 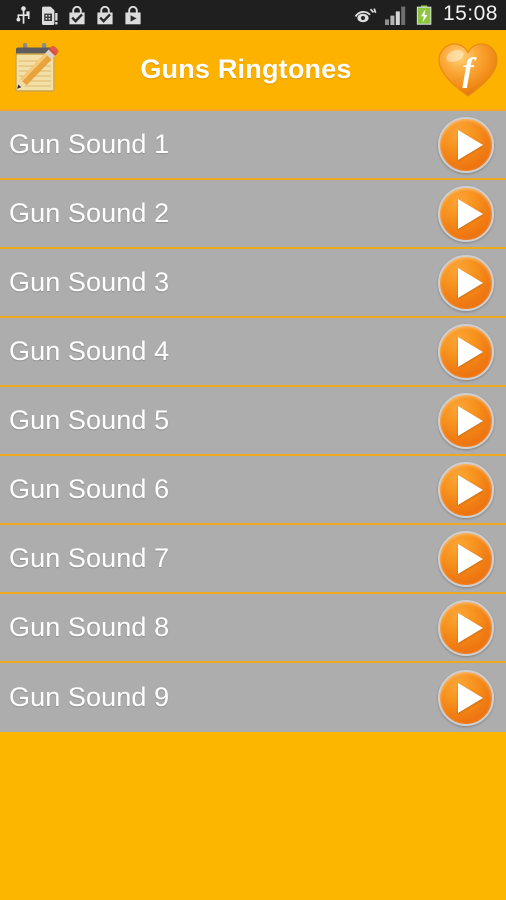 I want to click on status-bar-clock: 15:08, so click(x=470, y=13).